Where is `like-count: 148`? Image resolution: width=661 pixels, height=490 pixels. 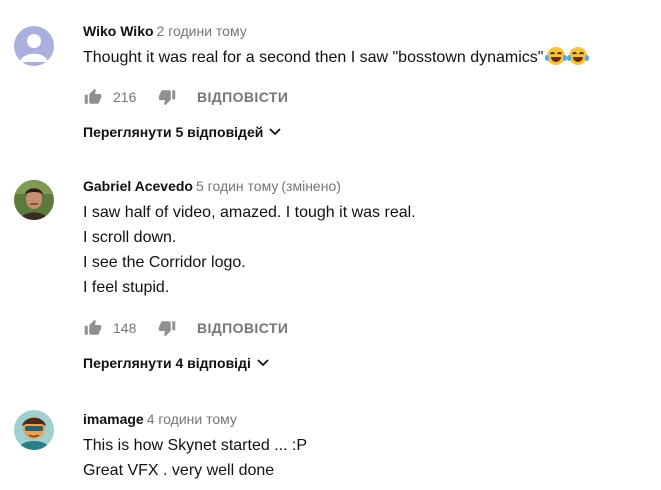 like-count: 148 is located at coordinates (125, 328).